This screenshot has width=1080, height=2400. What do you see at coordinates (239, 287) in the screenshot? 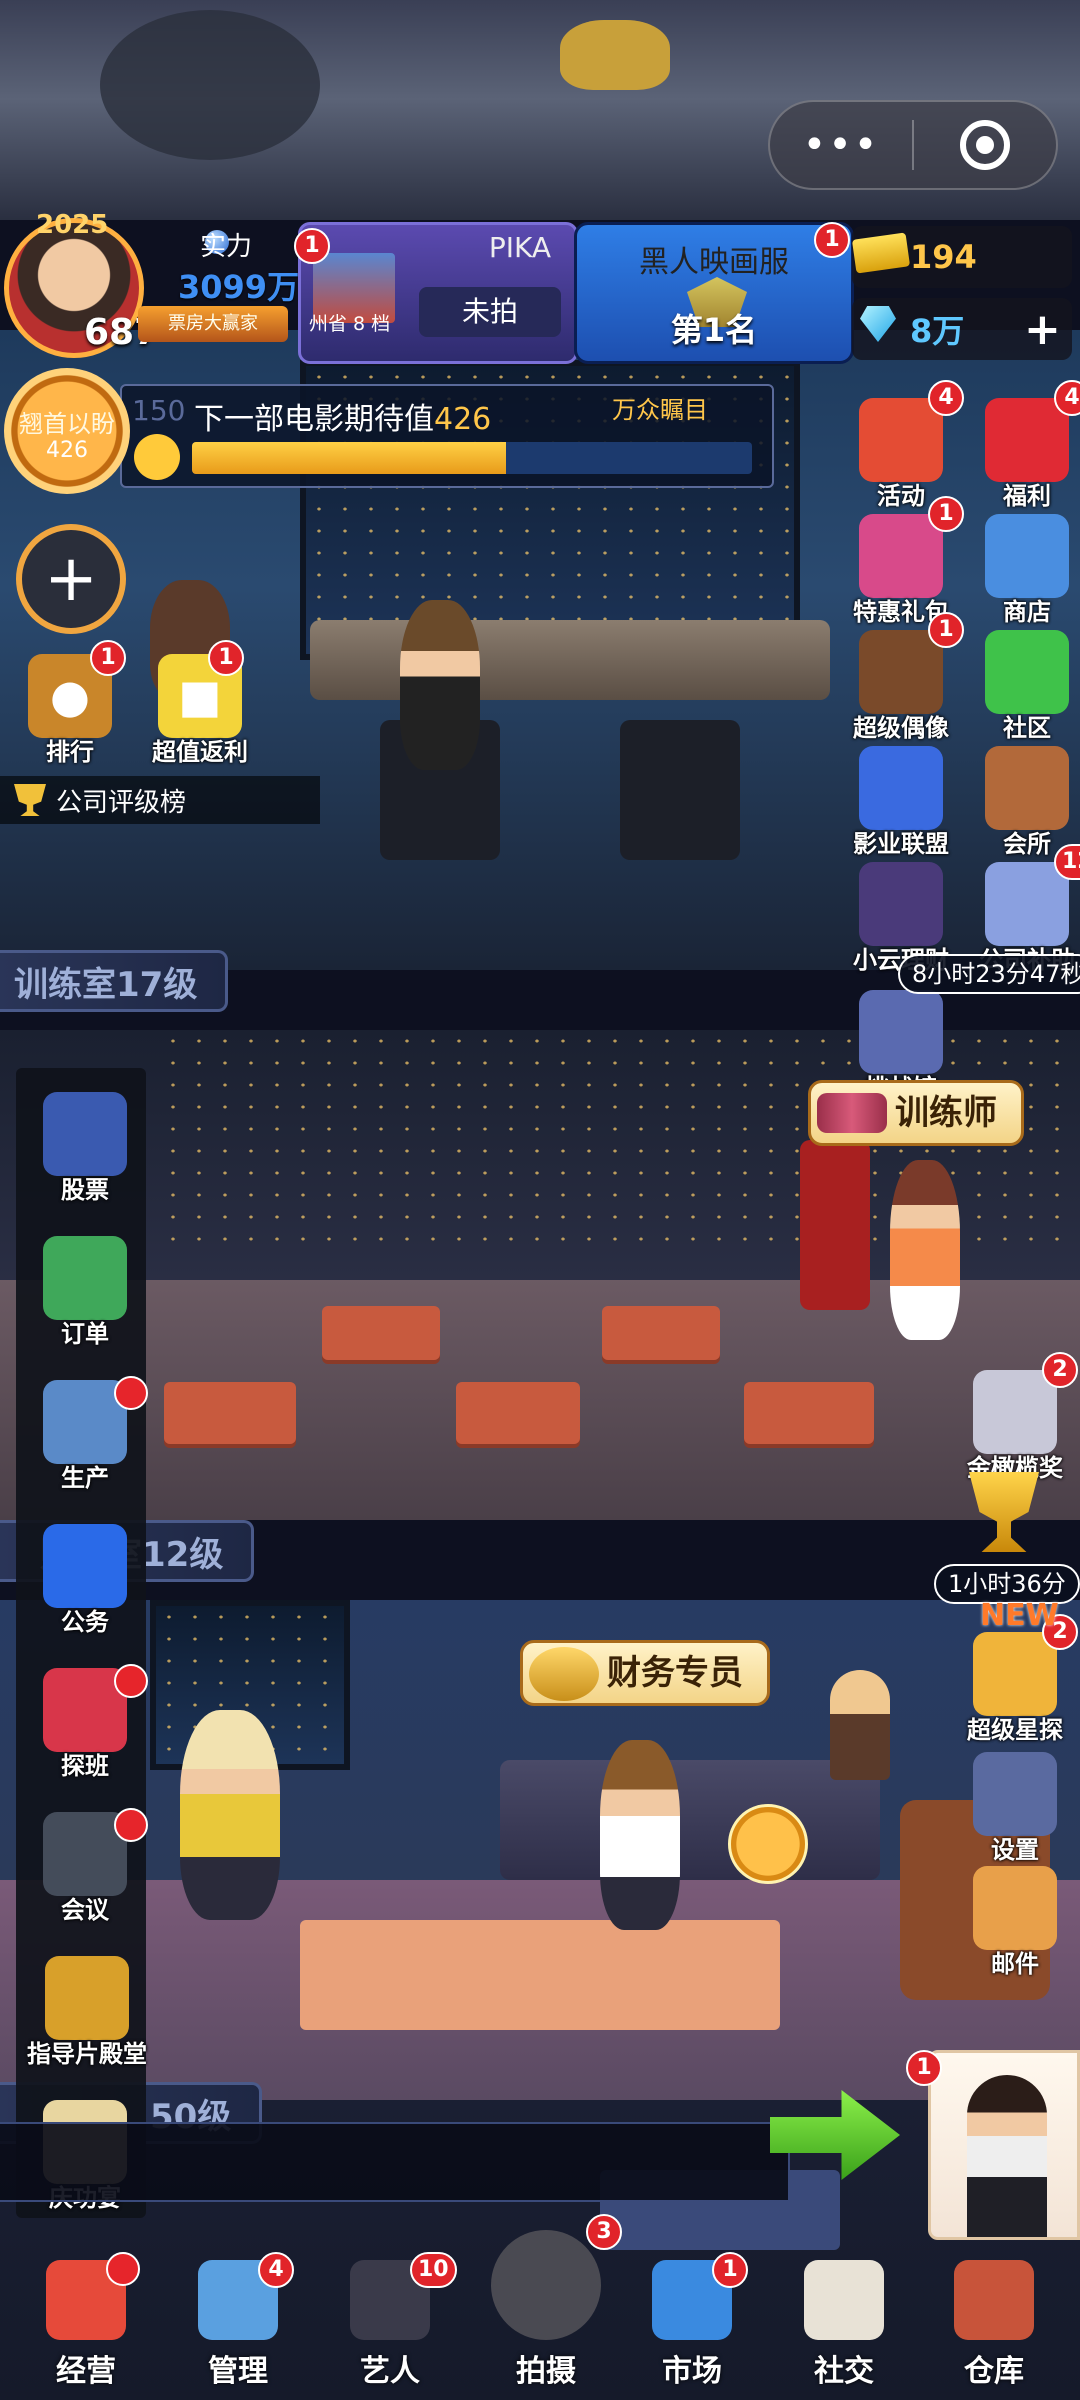
I see `power-value: 3099万` at bounding box center [239, 287].